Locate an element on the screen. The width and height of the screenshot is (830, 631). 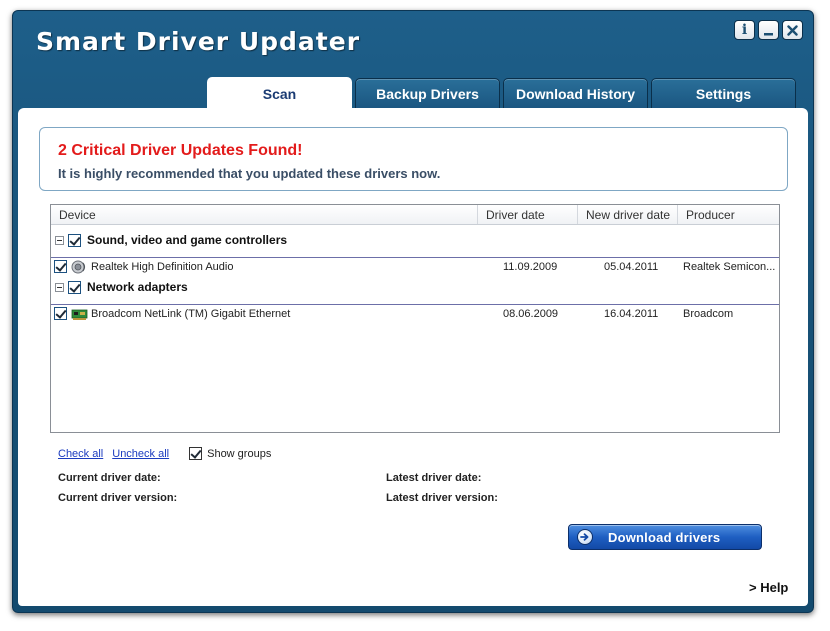
group-checkbox-sound is located at coordinates (74, 240).